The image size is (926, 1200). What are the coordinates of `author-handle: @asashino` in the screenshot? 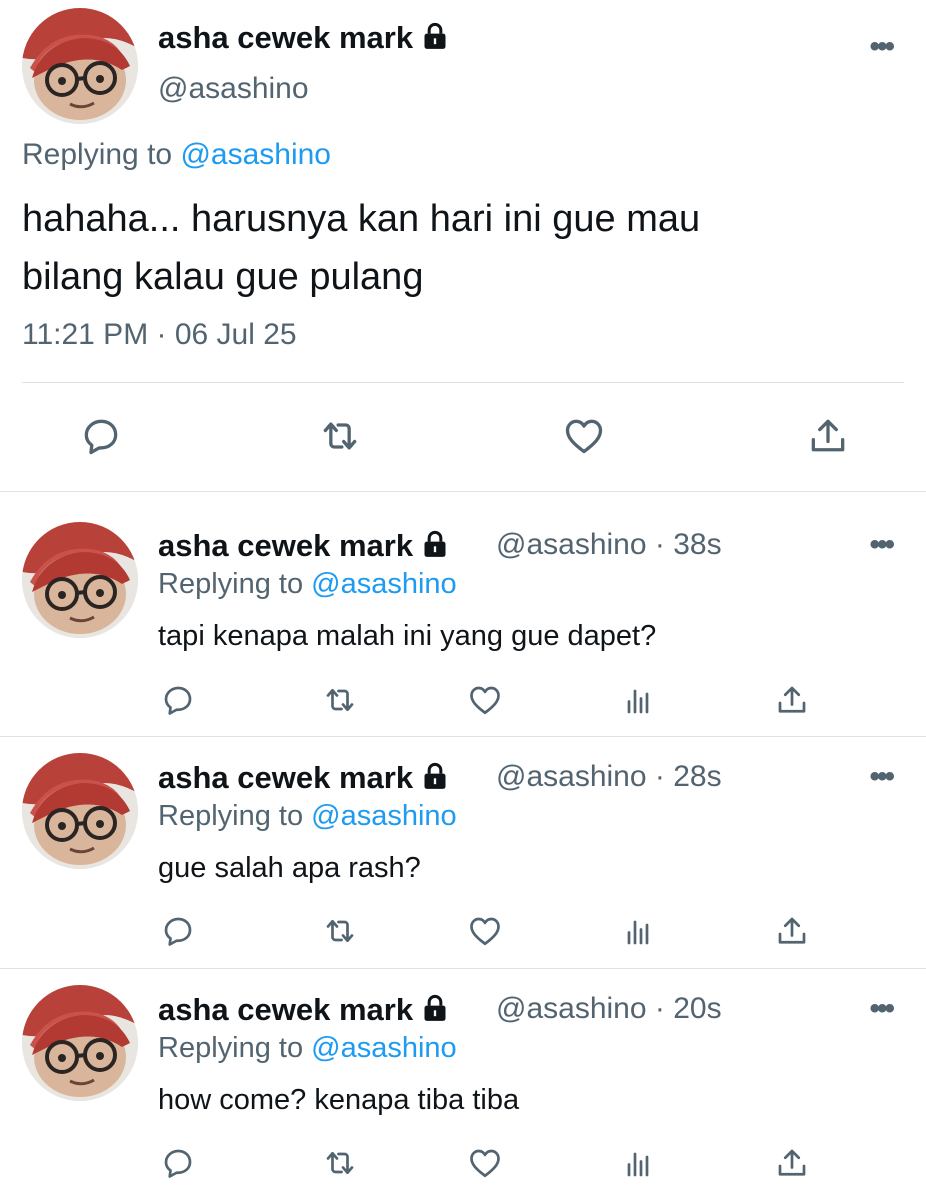 It's located at (233, 89).